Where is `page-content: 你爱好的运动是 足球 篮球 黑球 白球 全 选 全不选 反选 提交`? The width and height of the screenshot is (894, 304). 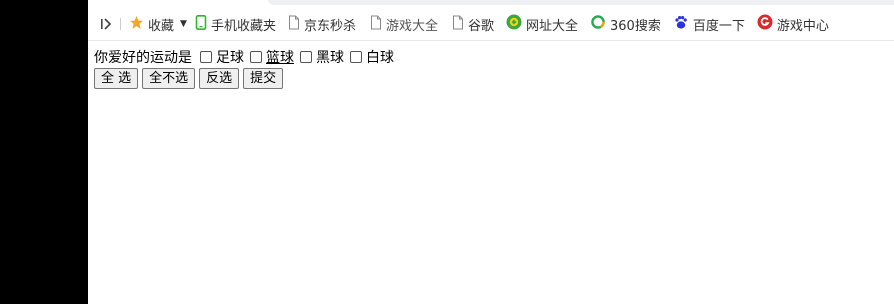
page-content: 你爱好的运动是 足球 篮球 黑球 白球 全 选 全不选 反选 提交 is located at coordinates (244, 67).